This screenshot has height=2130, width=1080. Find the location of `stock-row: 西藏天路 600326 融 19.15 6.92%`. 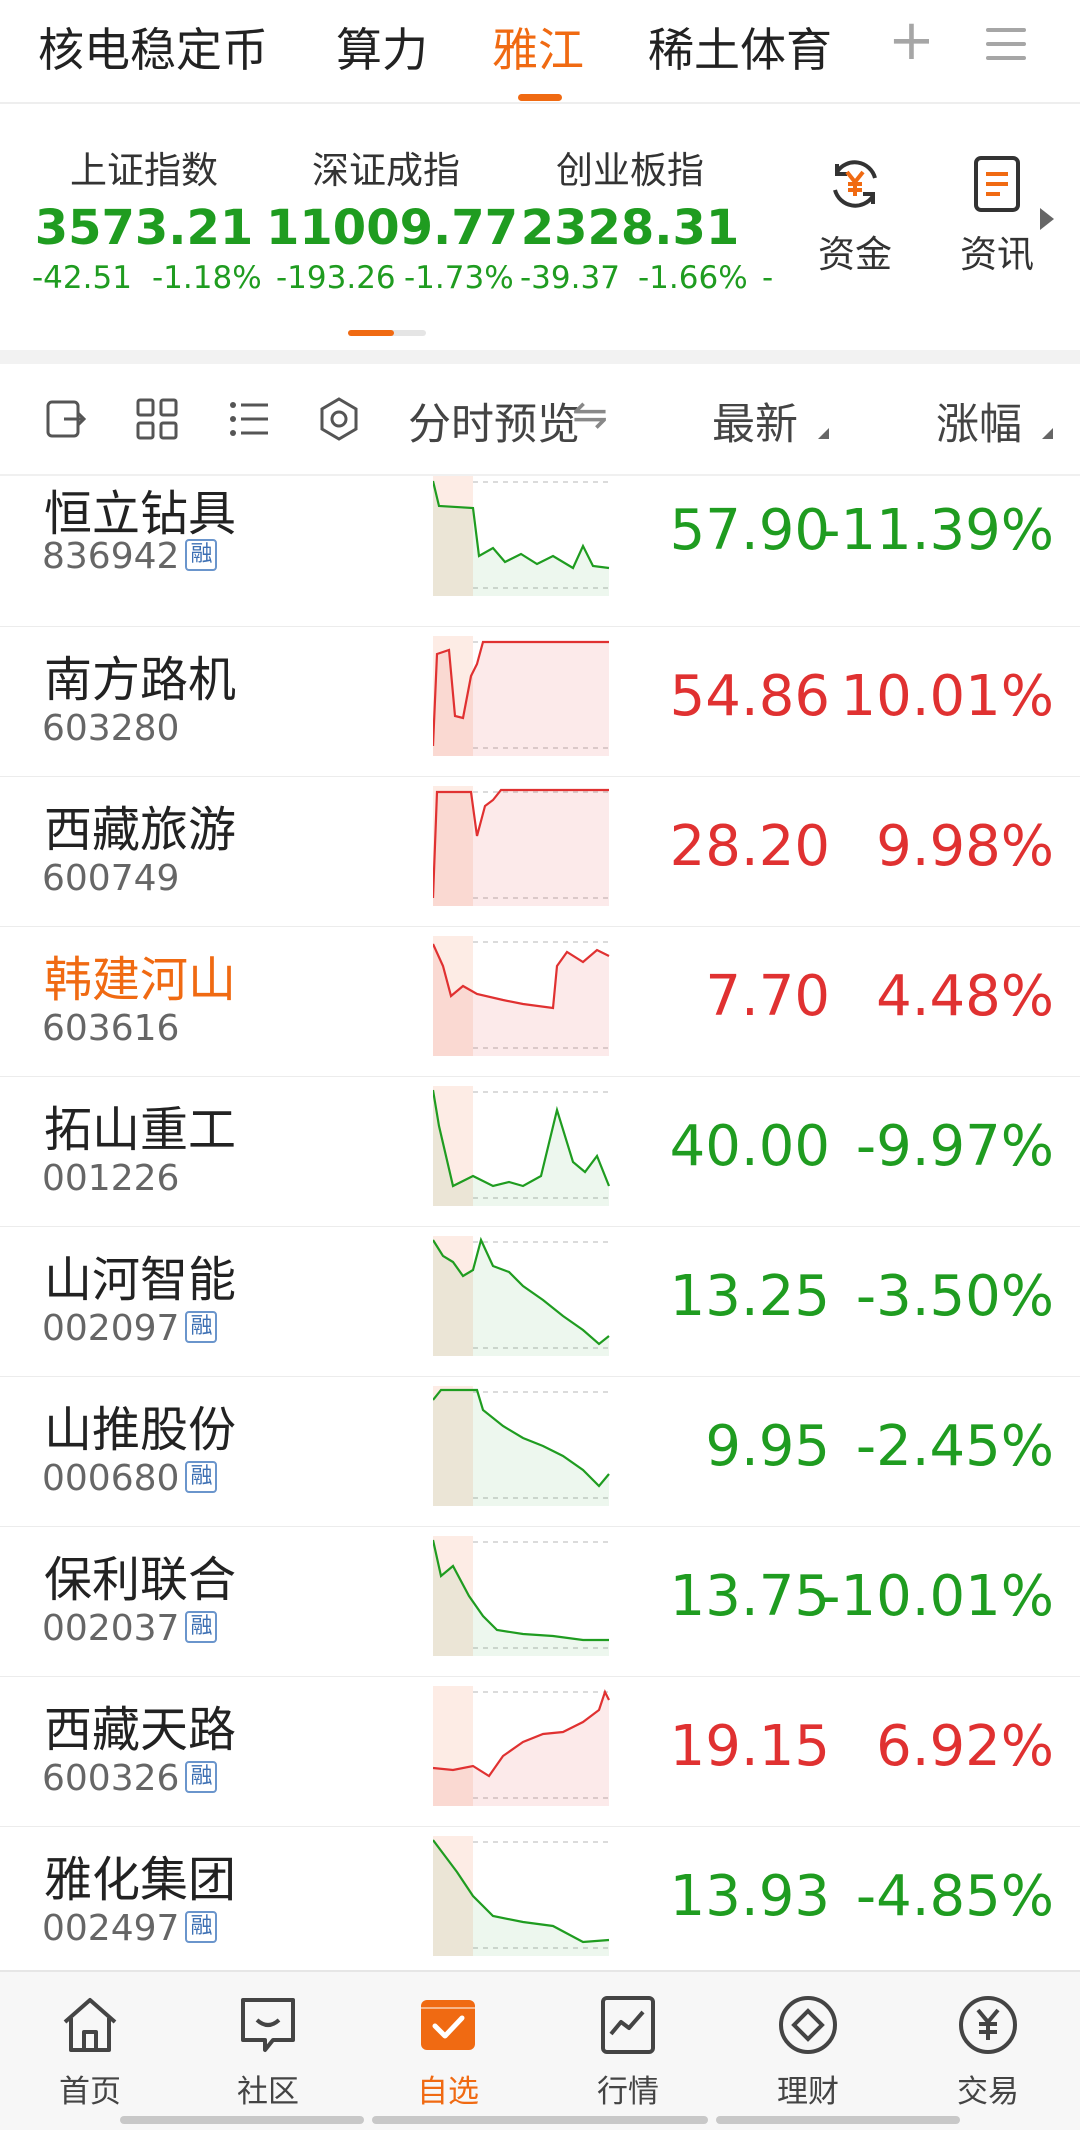

stock-row: 西藏天路 600326 融 19.15 6.92% is located at coordinates (540, 1751).